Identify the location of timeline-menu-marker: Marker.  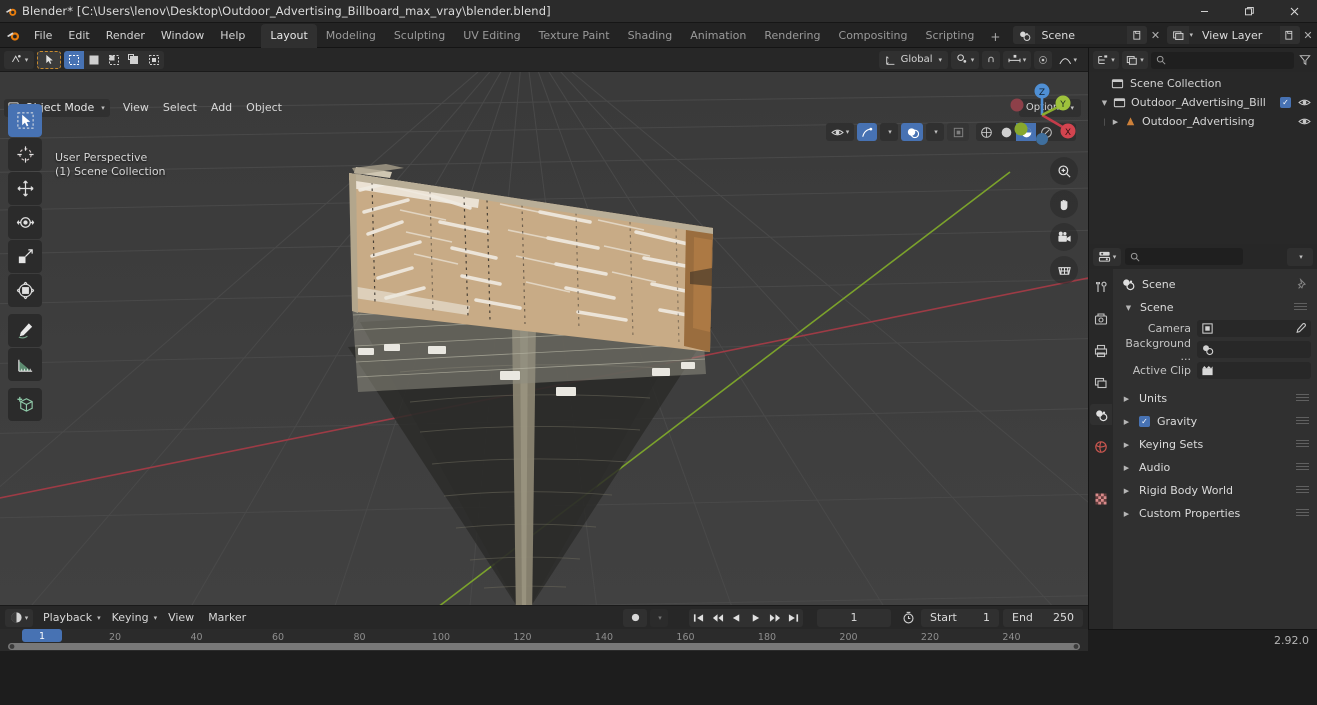
(227, 617).